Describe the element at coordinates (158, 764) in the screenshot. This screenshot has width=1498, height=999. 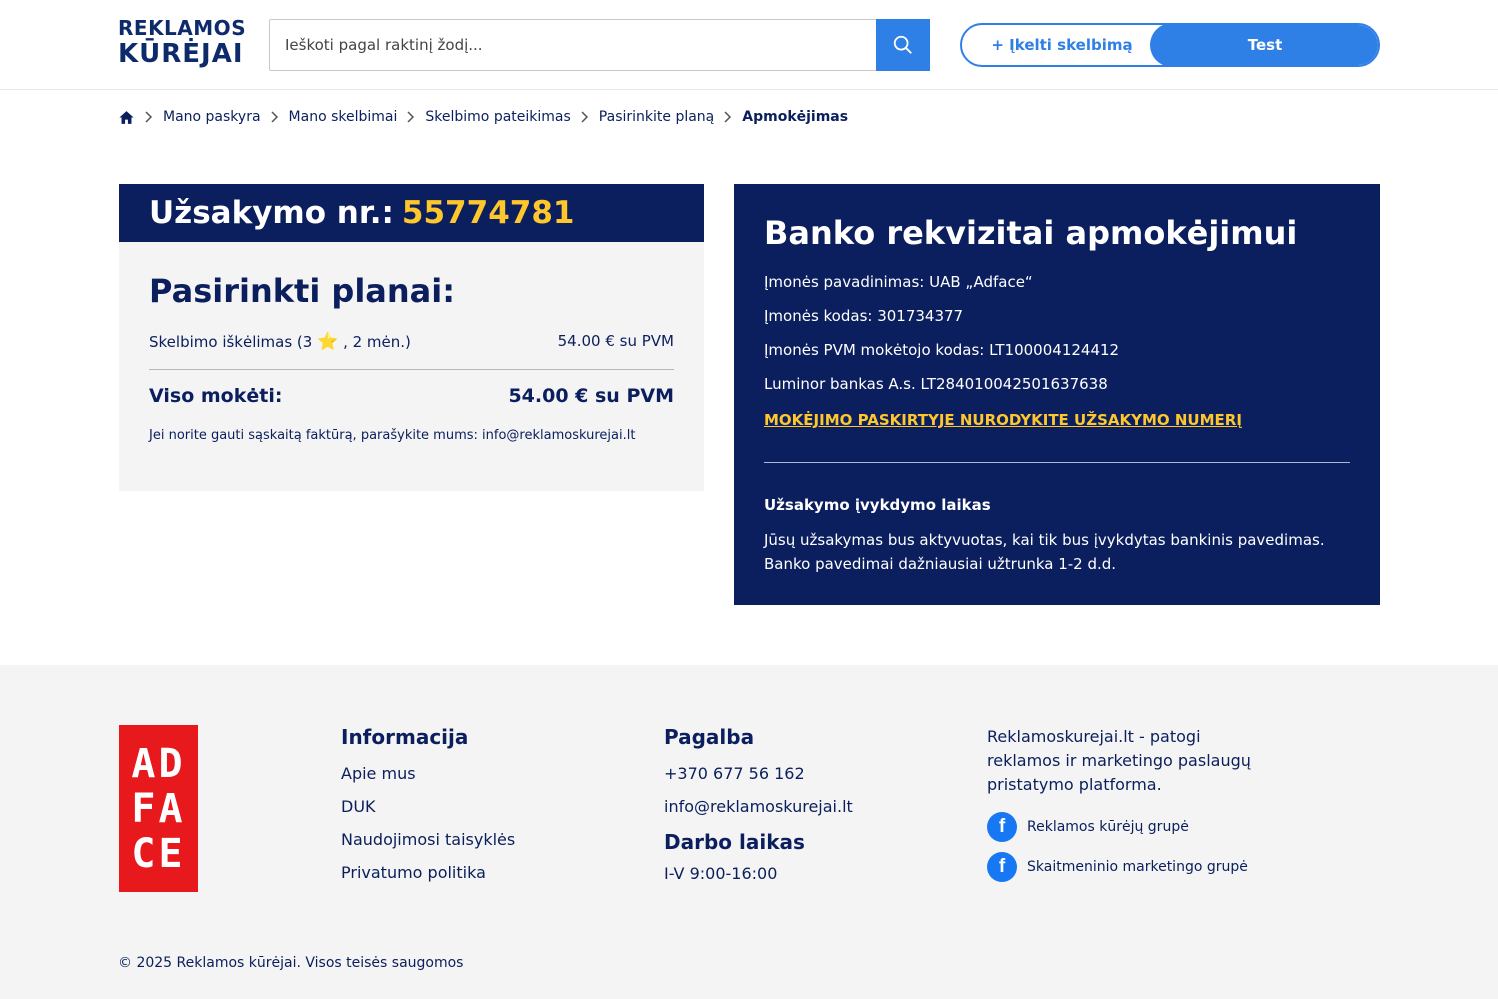
I see `adface-logo-line1: AD` at that location.